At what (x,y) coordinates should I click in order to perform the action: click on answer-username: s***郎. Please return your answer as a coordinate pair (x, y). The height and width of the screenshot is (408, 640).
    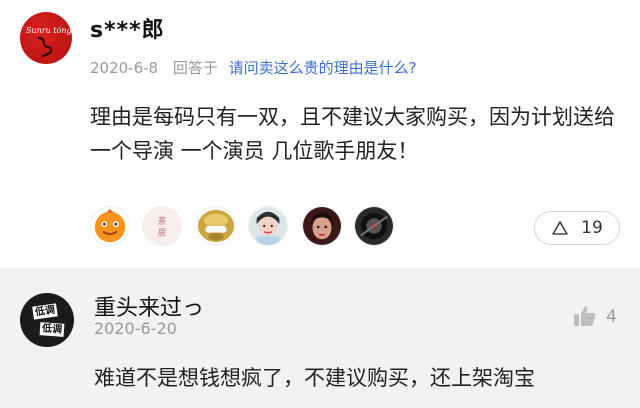
    Looking at the image, I should click on (127, 28).